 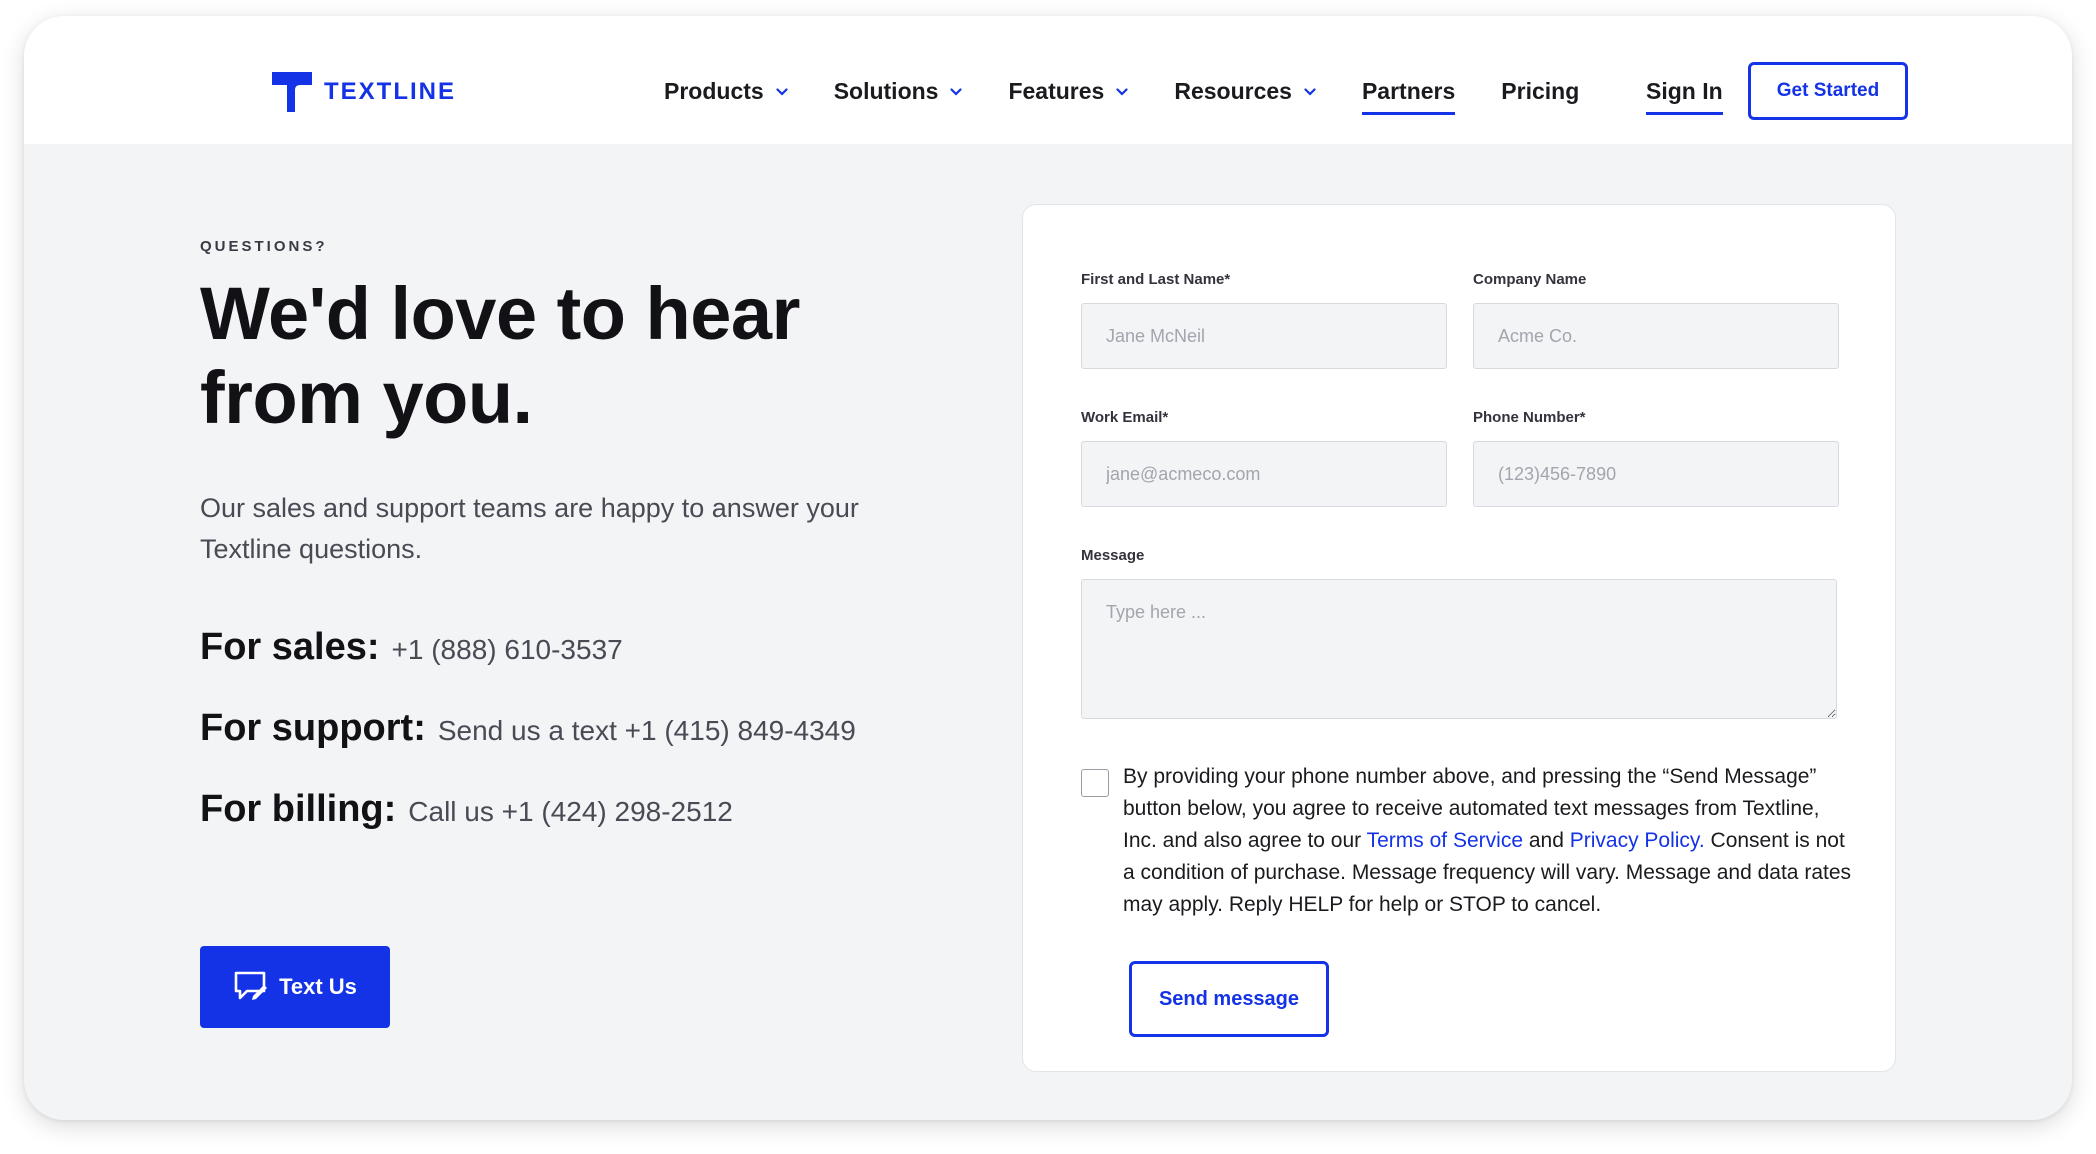 What do you see at coordinates (1095, 783) in the screenshot?
I see `consent-checkbox` at bounding box center [1095, 783].